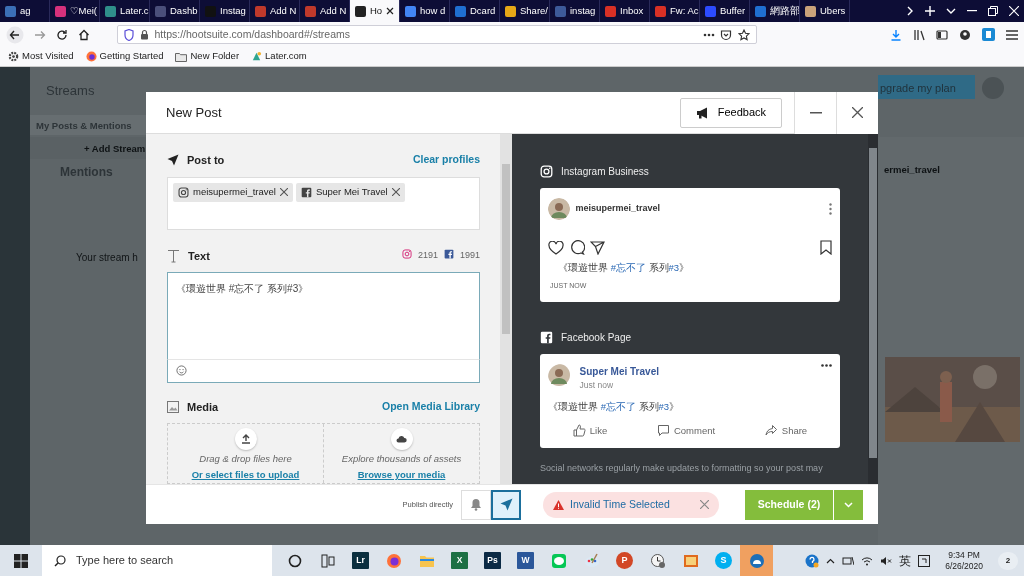  Describe the element at coordinates (730, 112) in the screenshot. I see `feedback-button: Feedback` at that location.